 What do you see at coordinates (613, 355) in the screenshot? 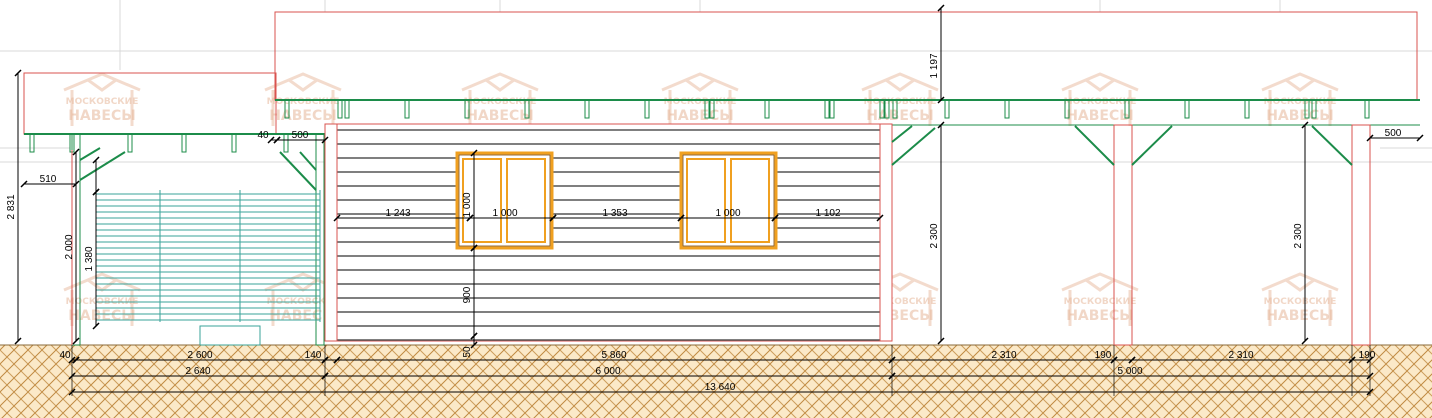
I see `dim-label: 5 860` at bounding box center [613, 355].